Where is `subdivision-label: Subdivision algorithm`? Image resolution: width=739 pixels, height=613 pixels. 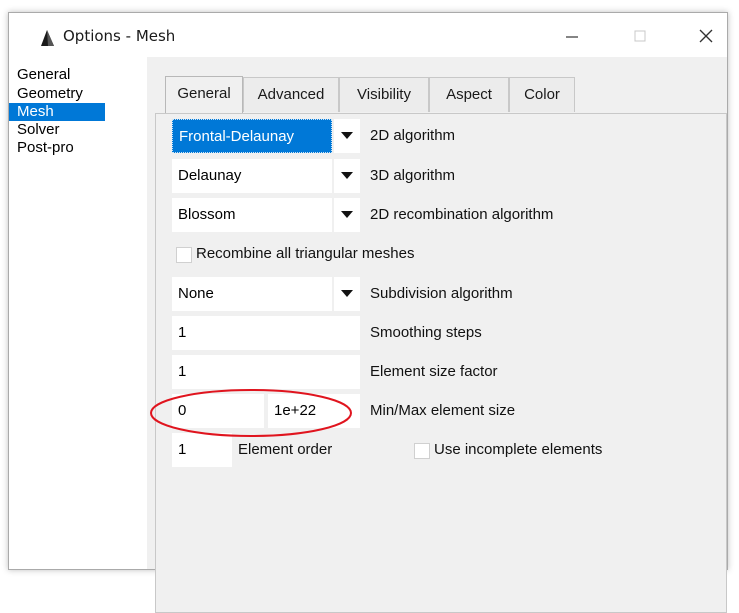 subdivision-label: Subdivision algorithm is located at coordinates (441, 293).